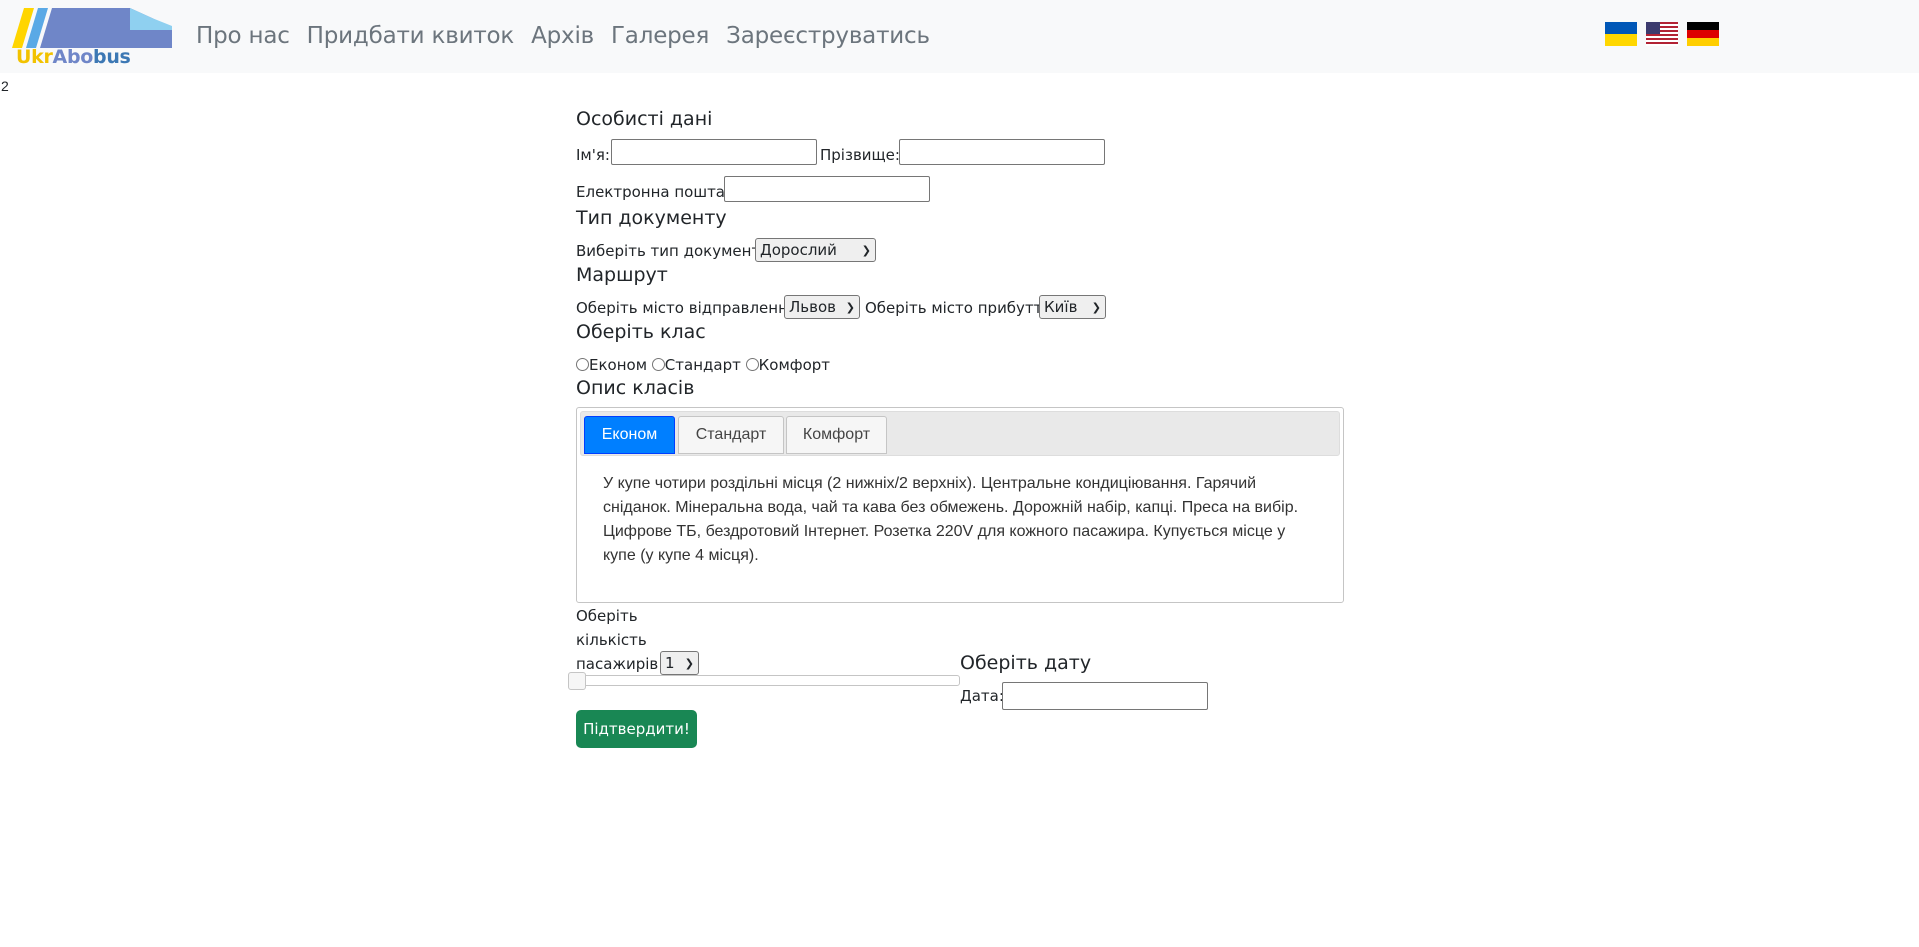 The image size is (1919, 947). I want to click on class-heading: Оберіть клас, so click(641, 332).